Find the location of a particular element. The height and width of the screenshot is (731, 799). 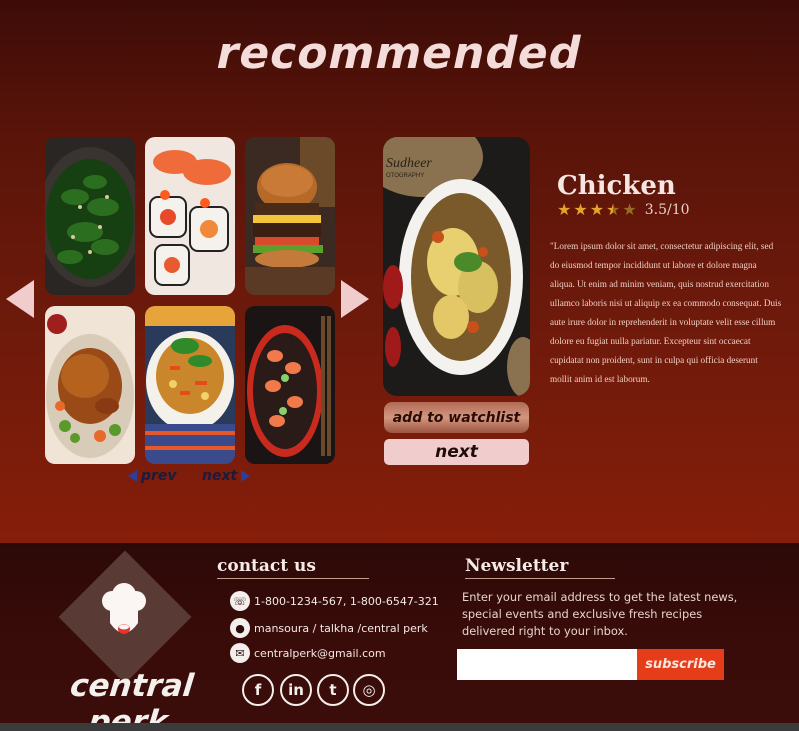

address-text: mansoura / talkha /central perk is located at coordinates (341, 628).